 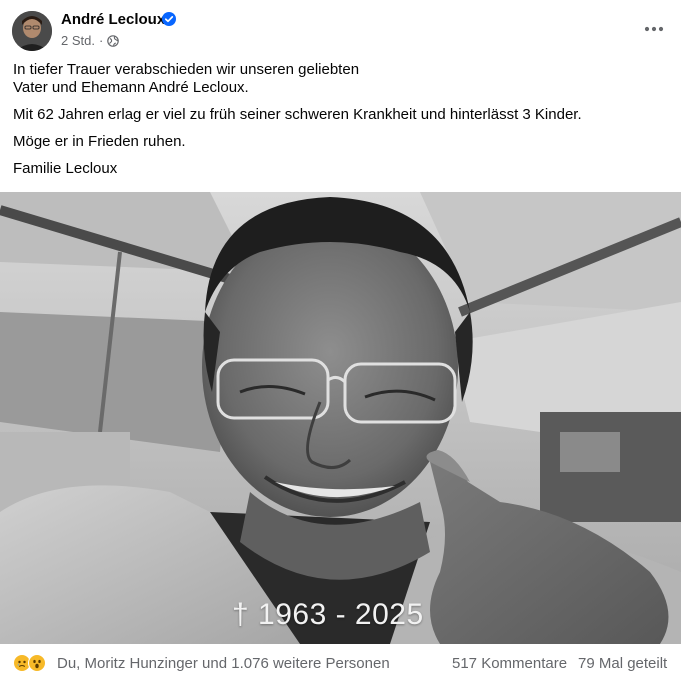 I want to click on reaction-icons, so click(x=29, y=663).